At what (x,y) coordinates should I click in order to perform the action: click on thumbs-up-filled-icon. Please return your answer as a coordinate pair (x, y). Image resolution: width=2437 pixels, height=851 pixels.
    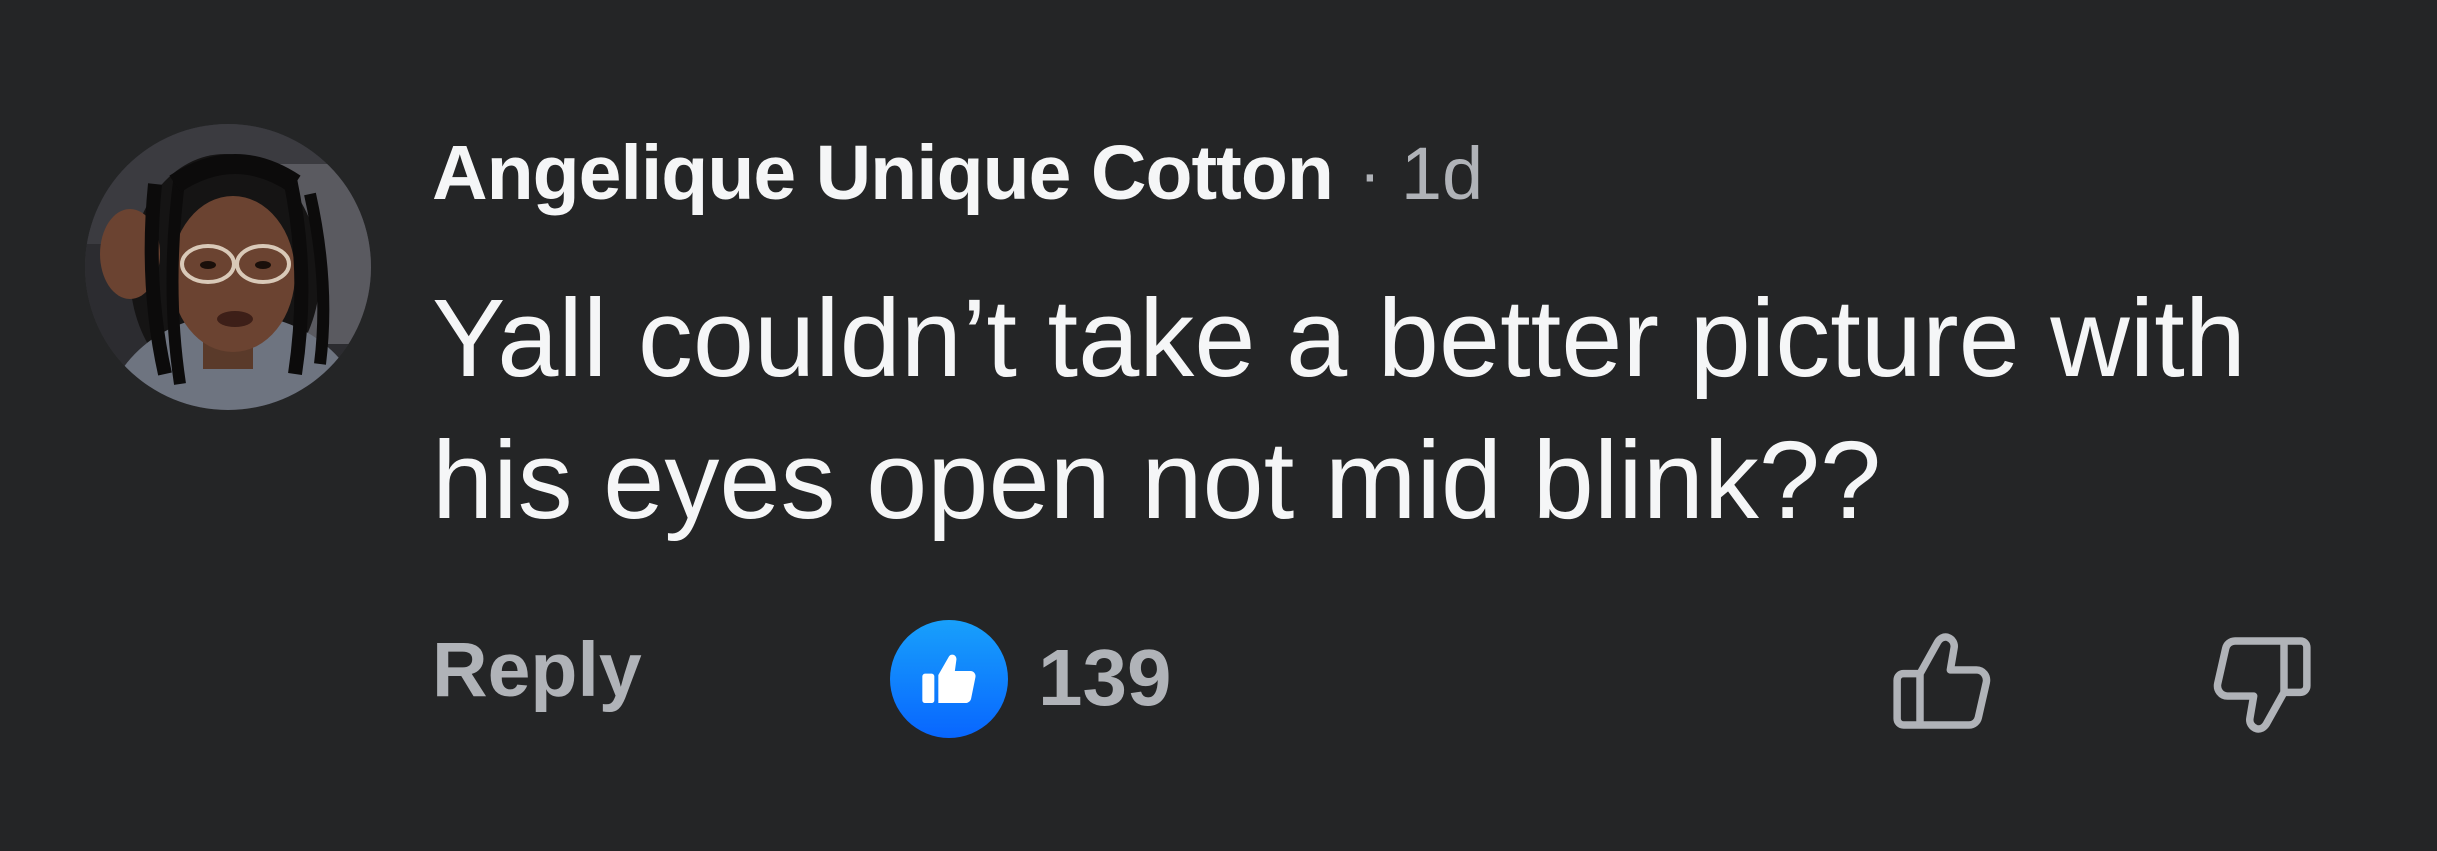
    Looking at the image, I should click on (949, 678).